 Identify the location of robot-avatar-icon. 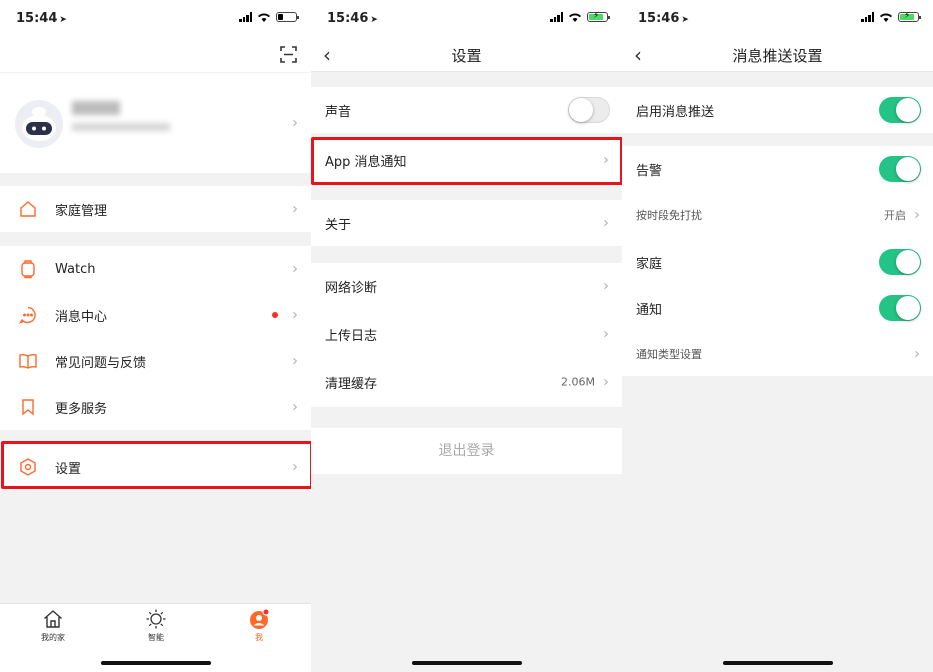
(39, 124).